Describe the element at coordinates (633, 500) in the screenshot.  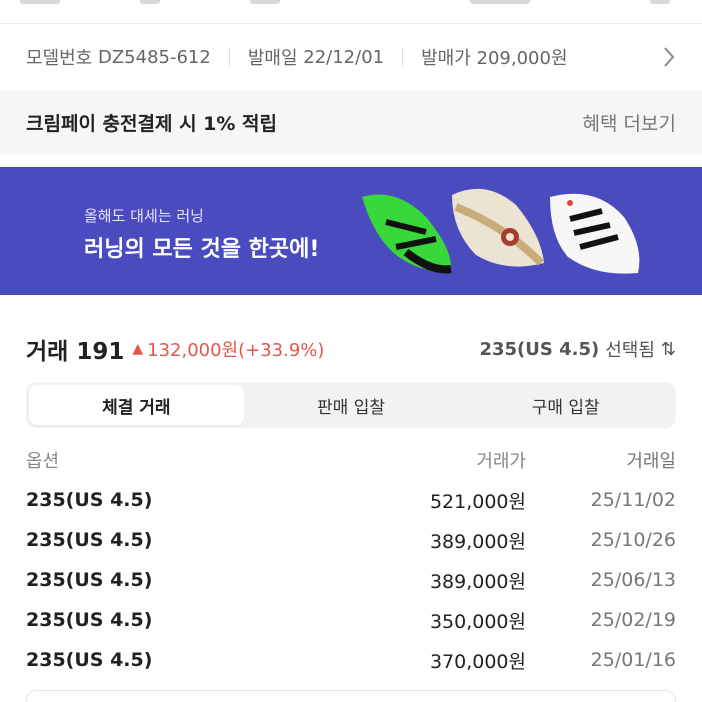
I see `row-date: 25/11/02` at that location.